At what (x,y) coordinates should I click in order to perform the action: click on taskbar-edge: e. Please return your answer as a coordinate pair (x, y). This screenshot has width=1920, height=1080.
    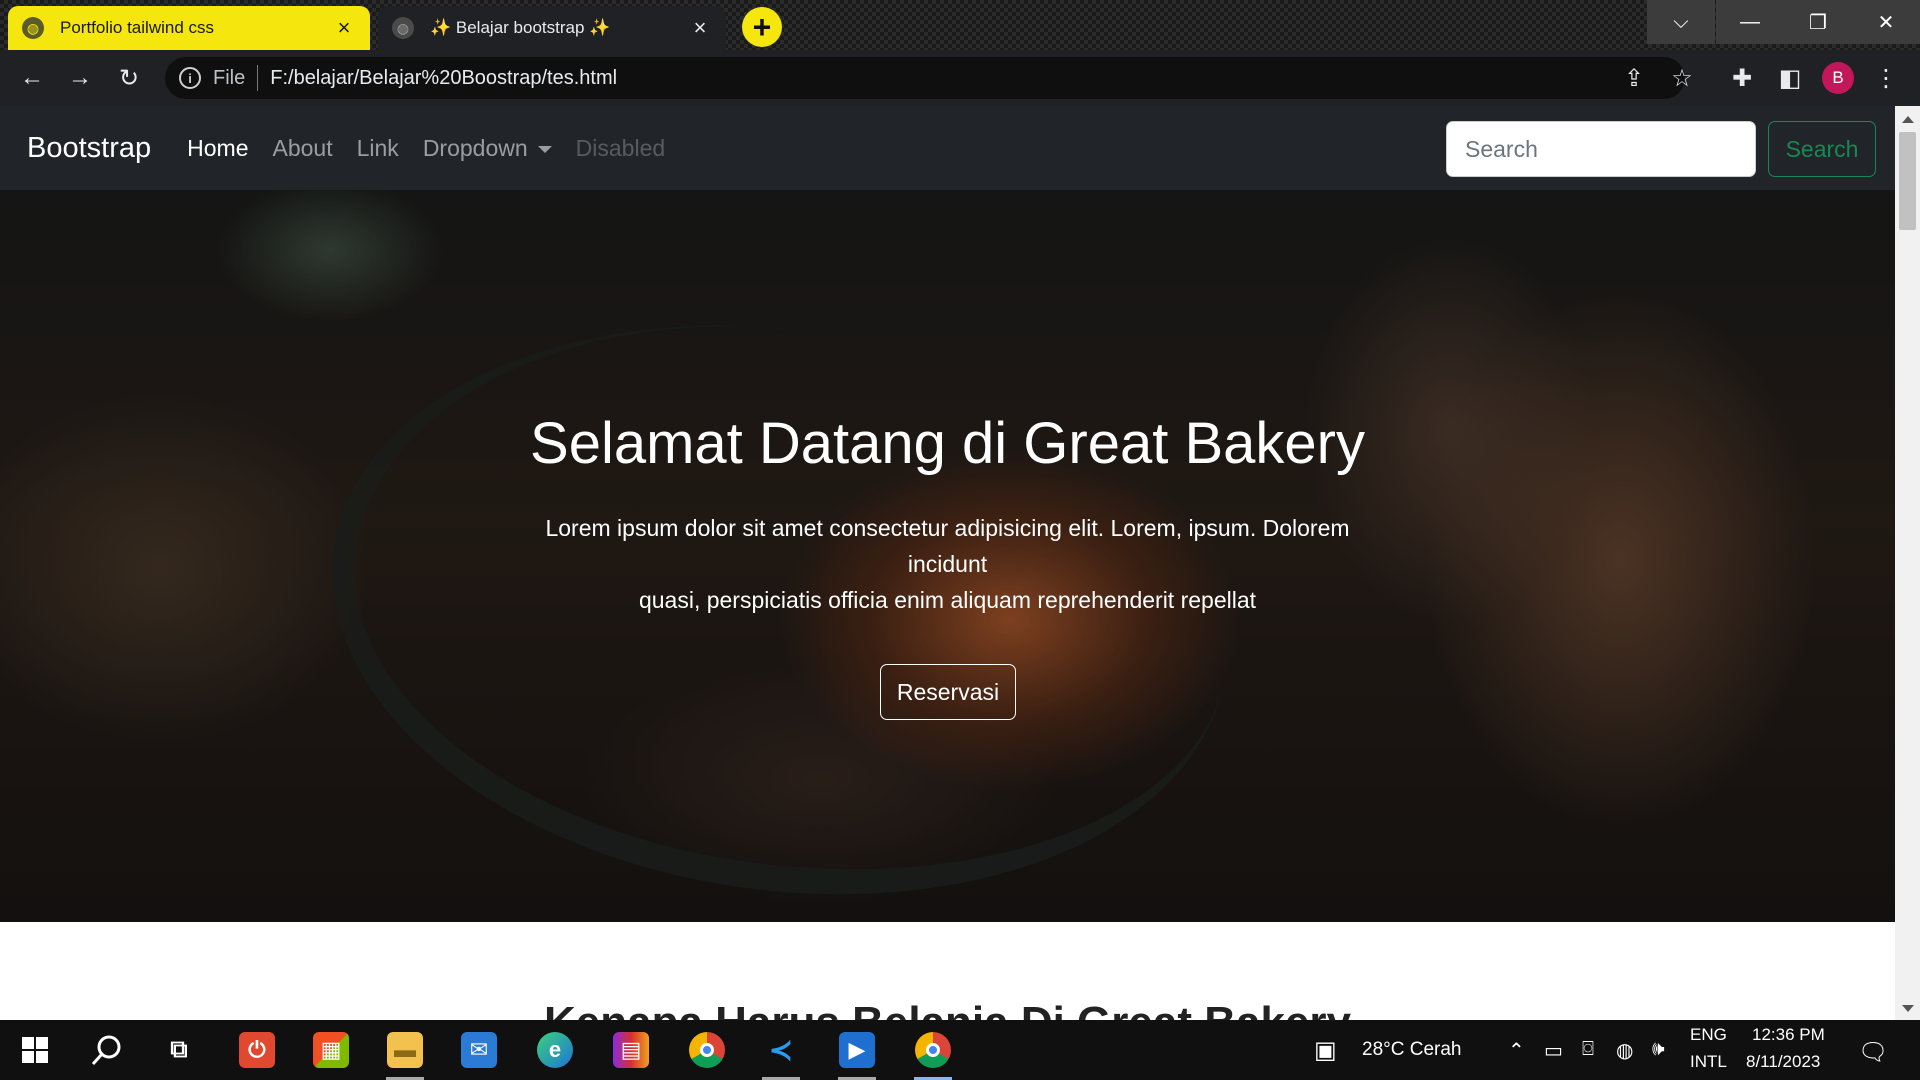
    Looking at the image, I should click on (555, 1050).